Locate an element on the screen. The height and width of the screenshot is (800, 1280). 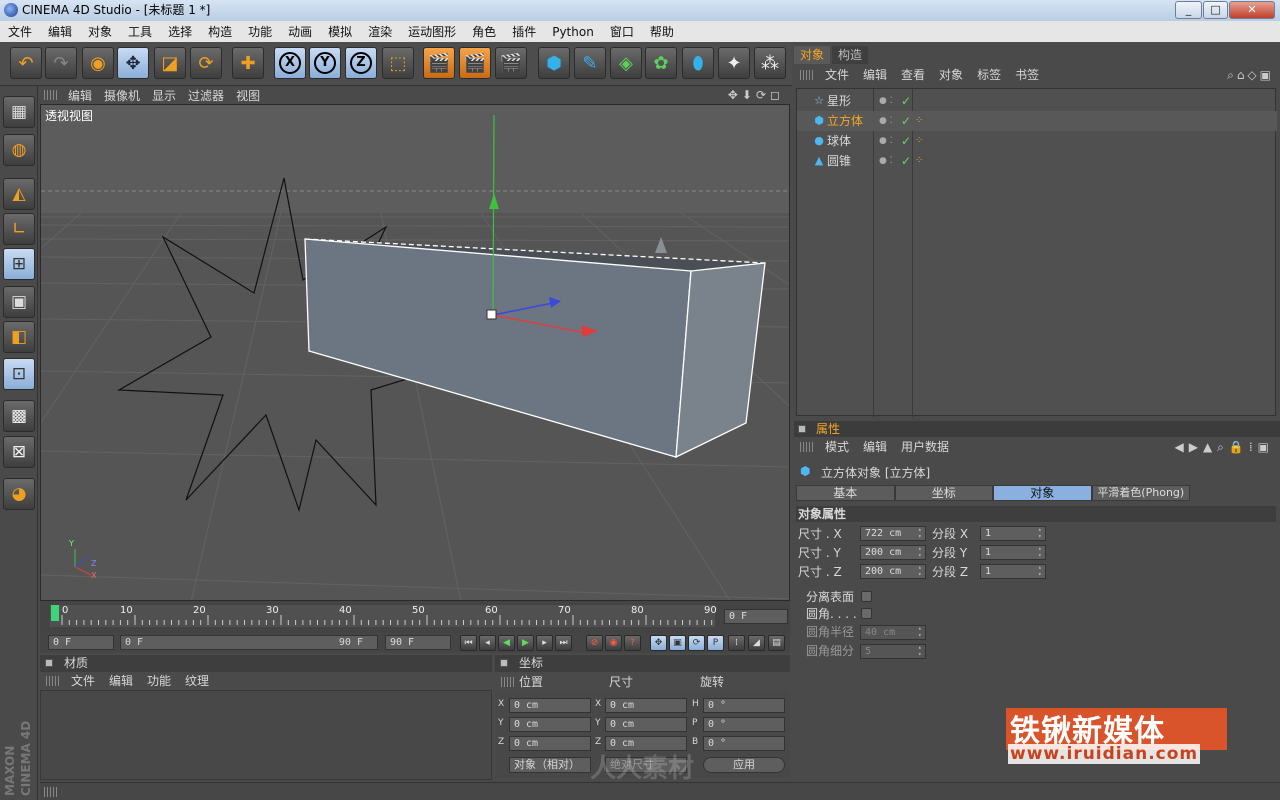
tab-structure: 构造 is located at coordinates (850, 55).